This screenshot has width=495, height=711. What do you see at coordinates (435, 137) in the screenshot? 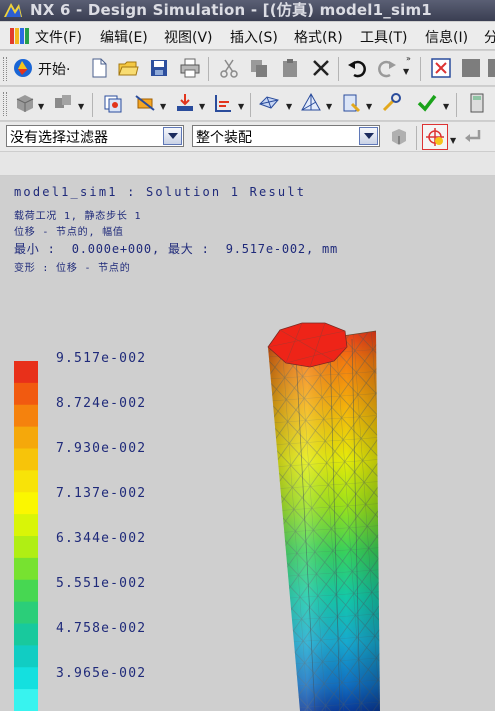
I see `snap-point-icon` at bounding box center [435, 137].